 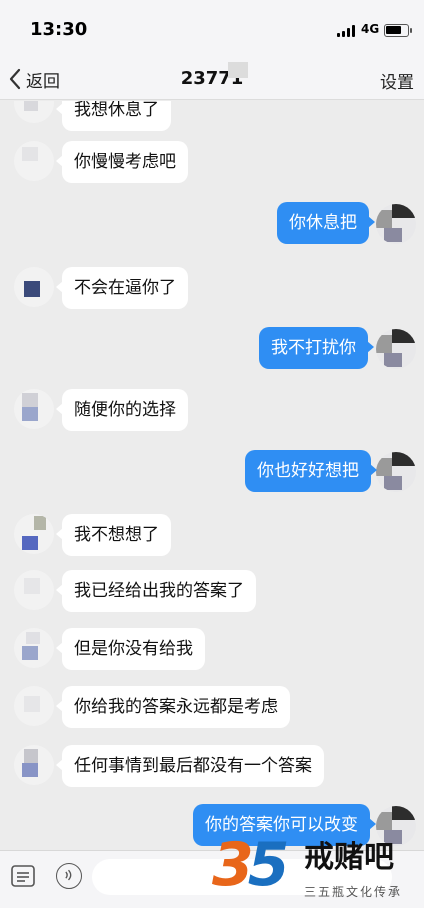 What do you see at coordinates (212, 473) in the screenshot?
I see `message-row: 你也好好想把` at bounding box center [212, 473].